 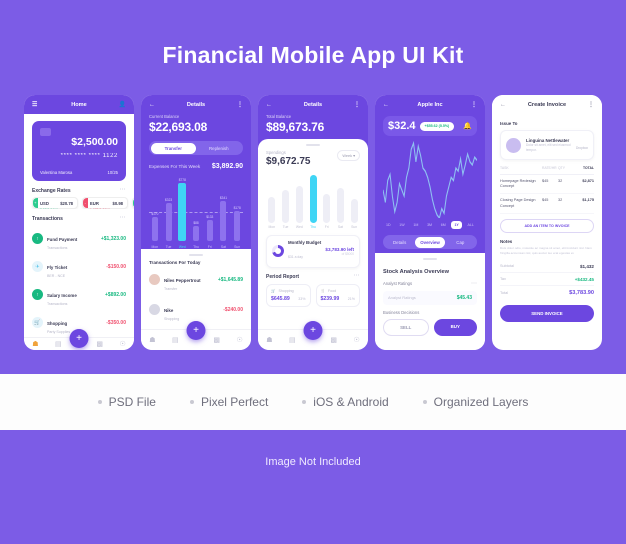 I want to click on tx-sub: BER - NCE, so click(x=56, y=275).